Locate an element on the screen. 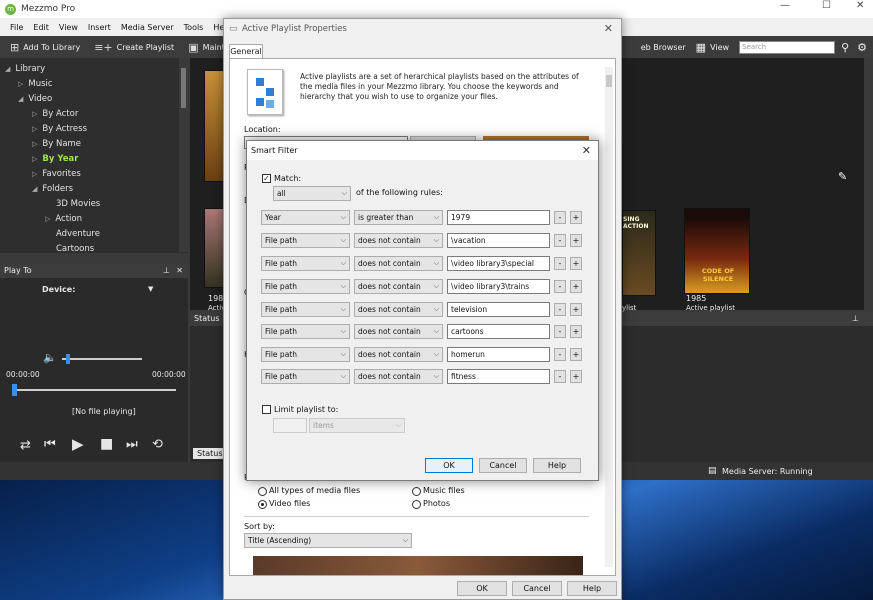  tree-item-library: ◢ Library is located at coordinates (25, 69).